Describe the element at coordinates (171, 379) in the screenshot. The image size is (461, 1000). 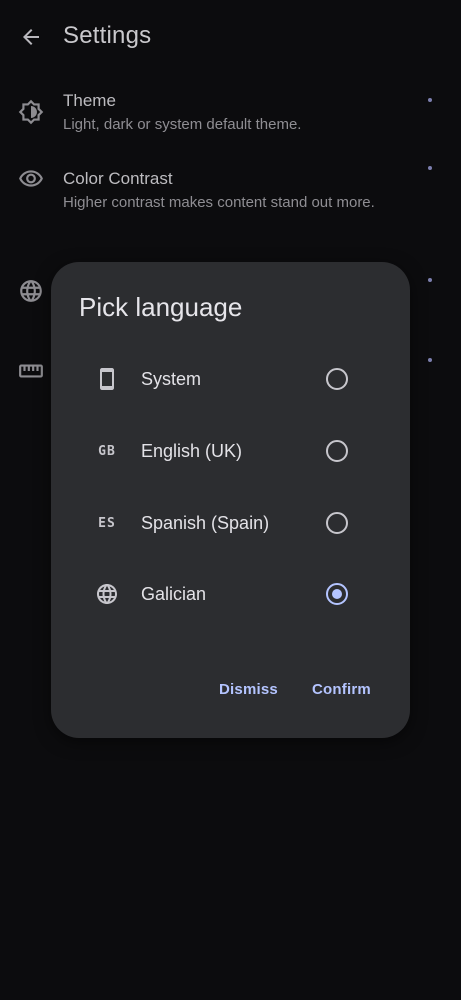
I see `language-label: System` at that location.